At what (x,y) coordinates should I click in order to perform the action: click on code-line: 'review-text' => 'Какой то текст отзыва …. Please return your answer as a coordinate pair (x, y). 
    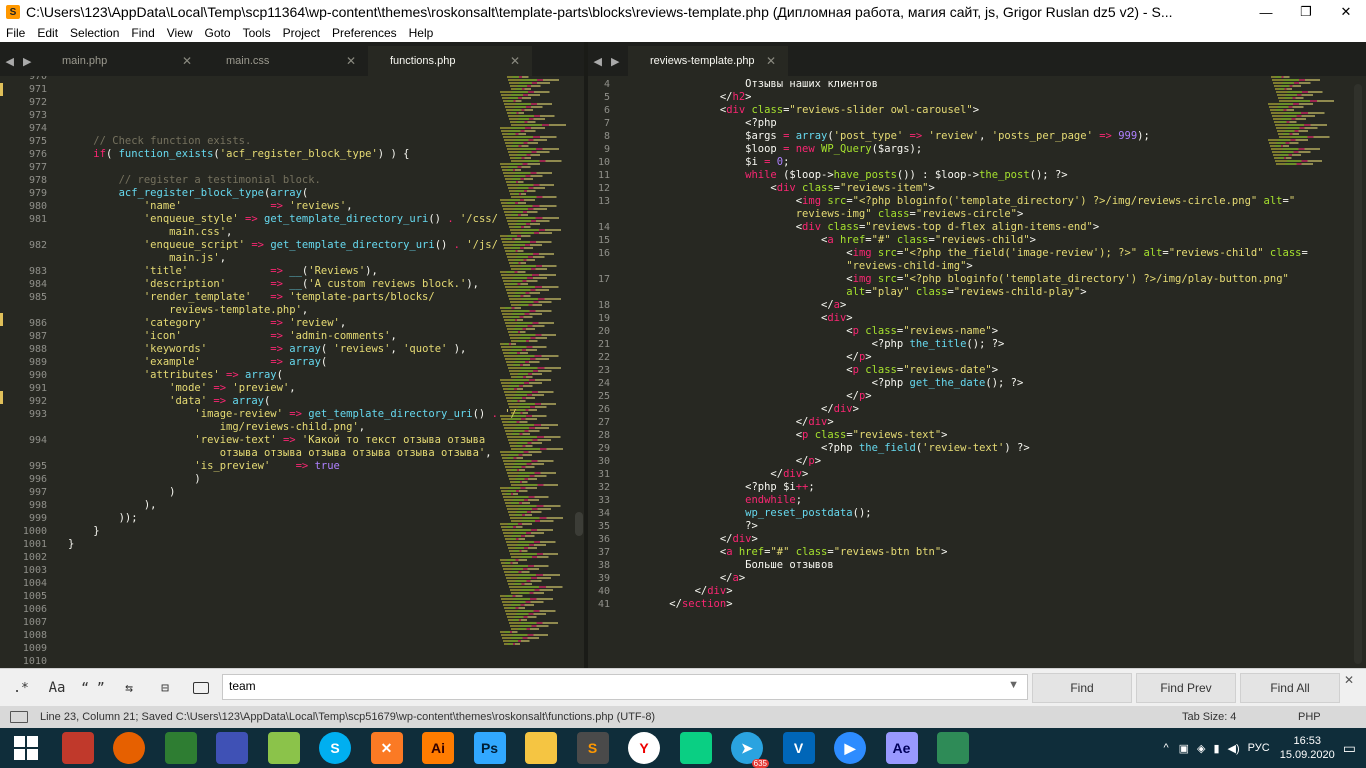
    Looking at the image, I should click on (276, 440).